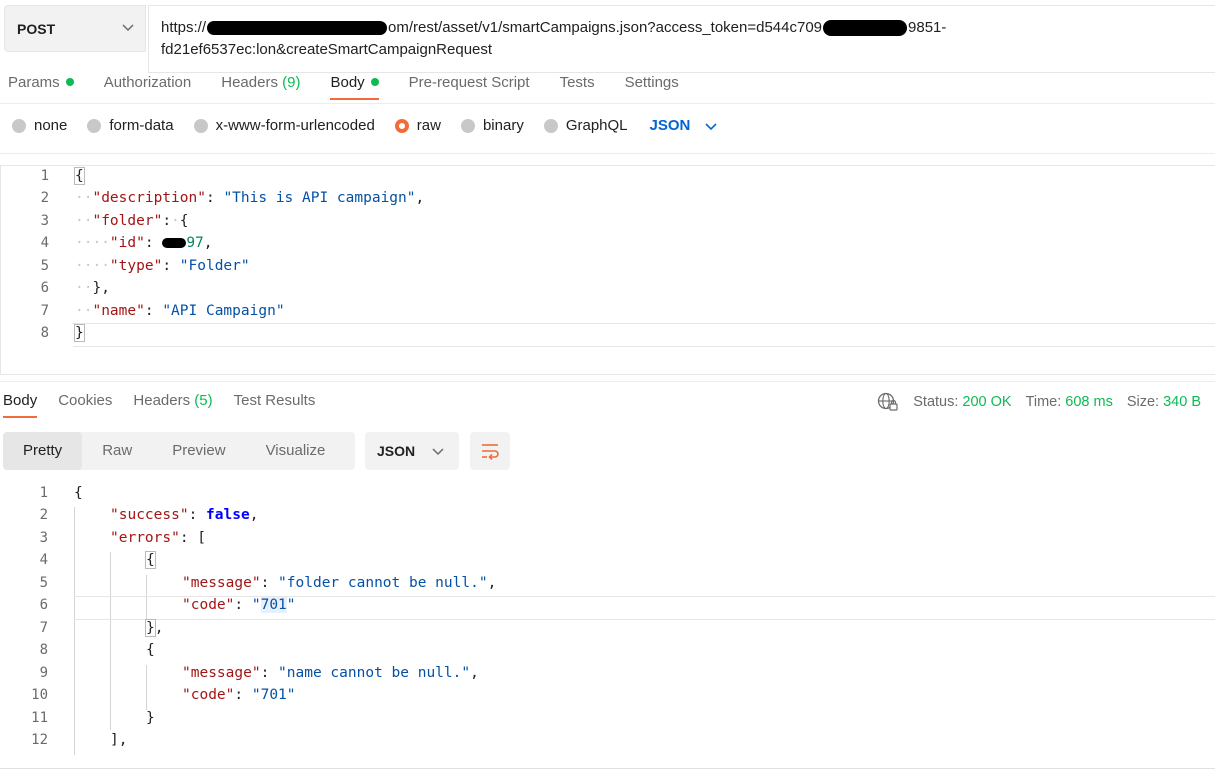 The width and height of the screenshot is (1215, 776). I want to click on radio-selected-icon, so click(401, 125).